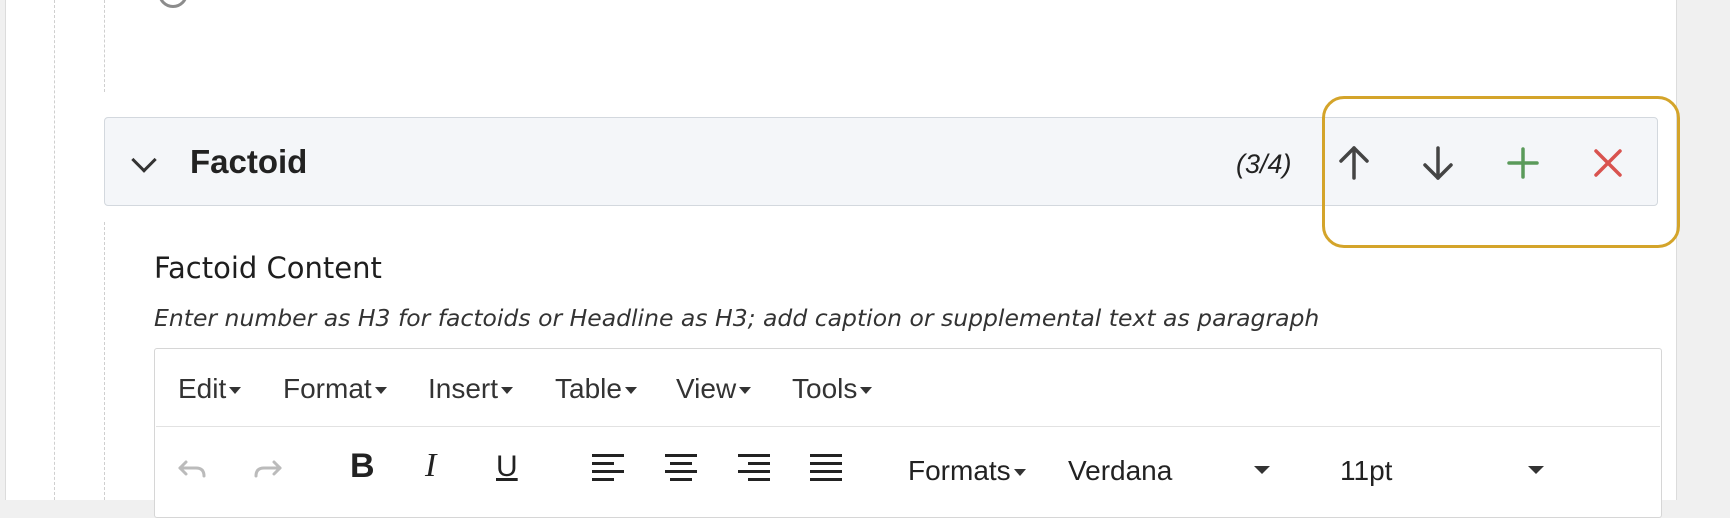 Image resolution: width=1730 pixels, height=518 pixels. I want to click on font-family-select: Verdana, so click(1120, 471).